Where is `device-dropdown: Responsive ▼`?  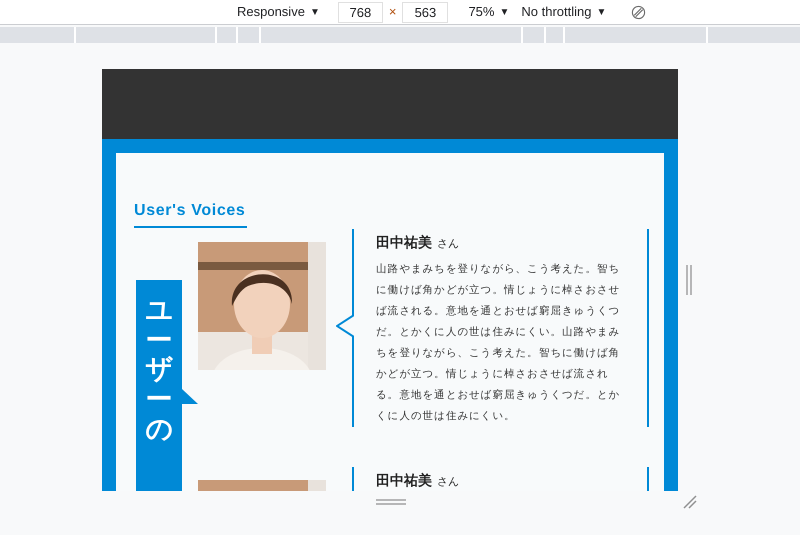
device-dropdown: Responsive ▼ is located at coordinates (278, 12).